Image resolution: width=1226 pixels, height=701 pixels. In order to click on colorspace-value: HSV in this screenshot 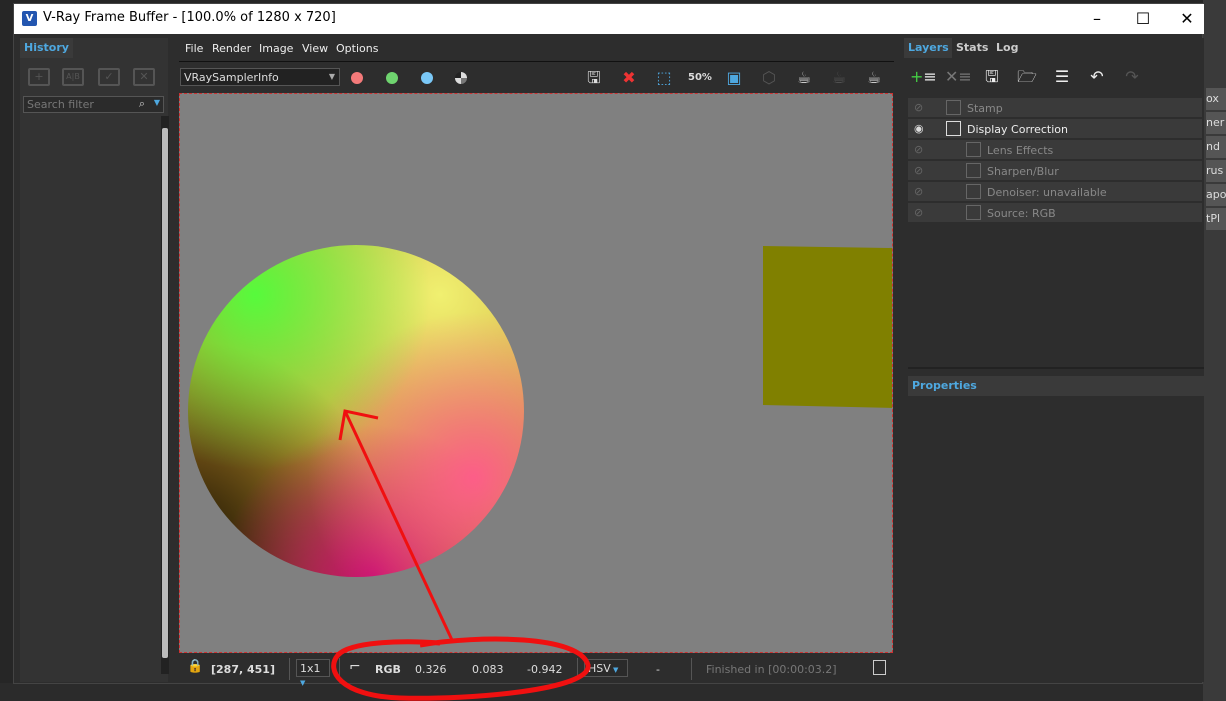, I will do `click(599, 668)`.